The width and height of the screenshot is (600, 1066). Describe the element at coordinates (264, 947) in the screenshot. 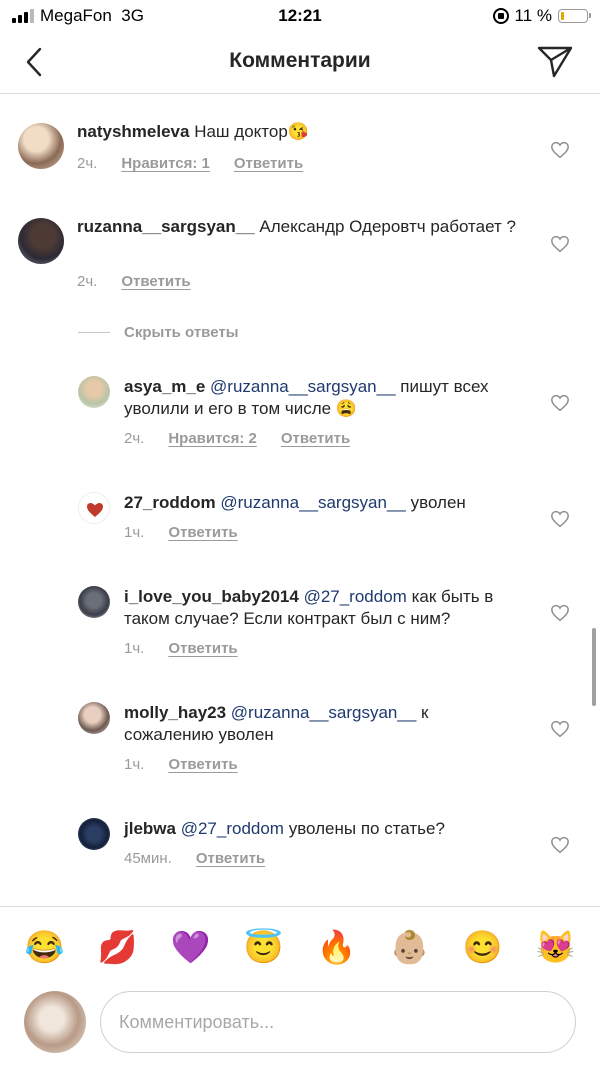

I see `emoji-halo: 😇` at that location.